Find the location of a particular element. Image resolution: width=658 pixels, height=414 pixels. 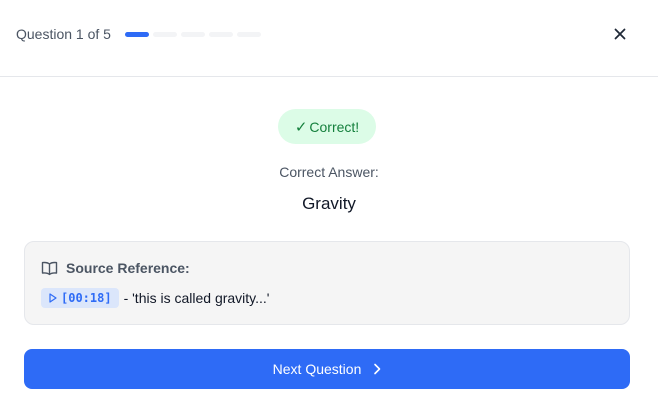

progress-bar is located at coordinates (193, 34).